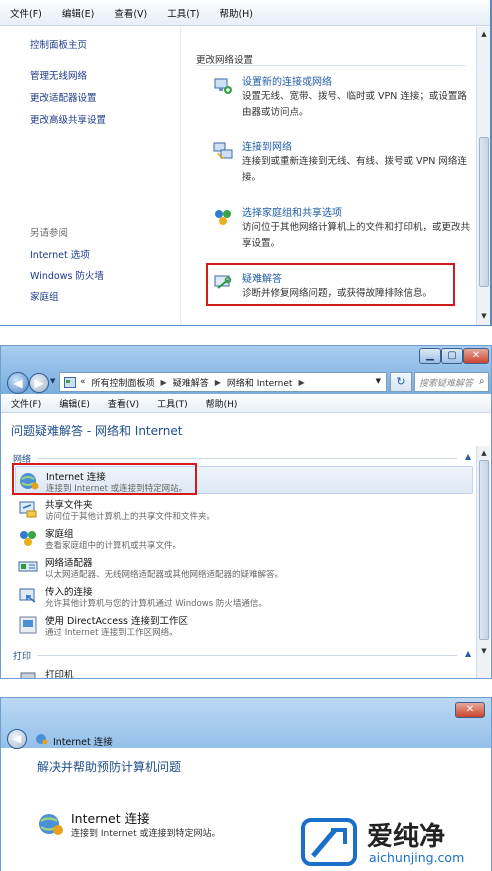 Image resolution: width=492 pixels, height=871 pixels. Describe the element at coordinates (356, 235) in the screenshot. I see `task-homegroup-desc: 访问位于其他网络计算机上的文件和打印机，或更改共享设置。` at that location.